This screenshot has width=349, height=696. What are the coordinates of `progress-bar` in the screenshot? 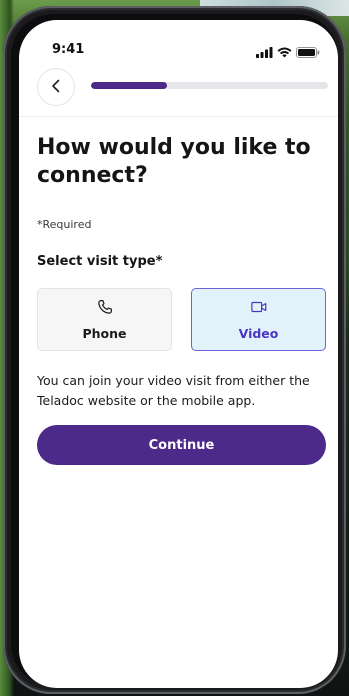 It's located at (209, 85).